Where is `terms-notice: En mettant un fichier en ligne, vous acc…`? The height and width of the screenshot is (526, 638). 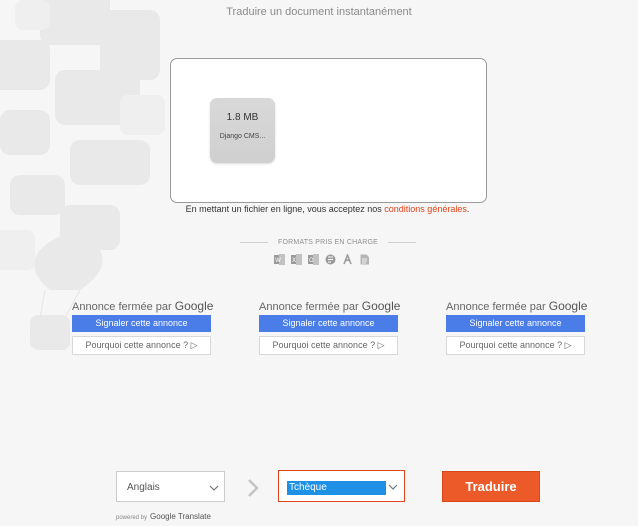
terms-notice: En mettant un fichier en ligne, vous acc… is located at coordinates (319, 209).